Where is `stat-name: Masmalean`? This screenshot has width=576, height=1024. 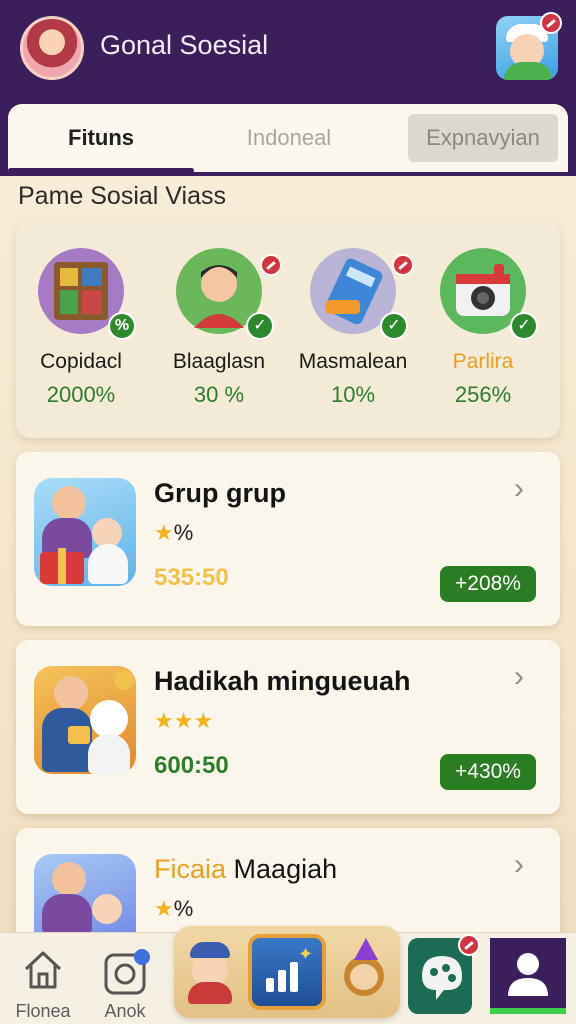
stat-name: Masmalean is located at coordinates (353, 361).